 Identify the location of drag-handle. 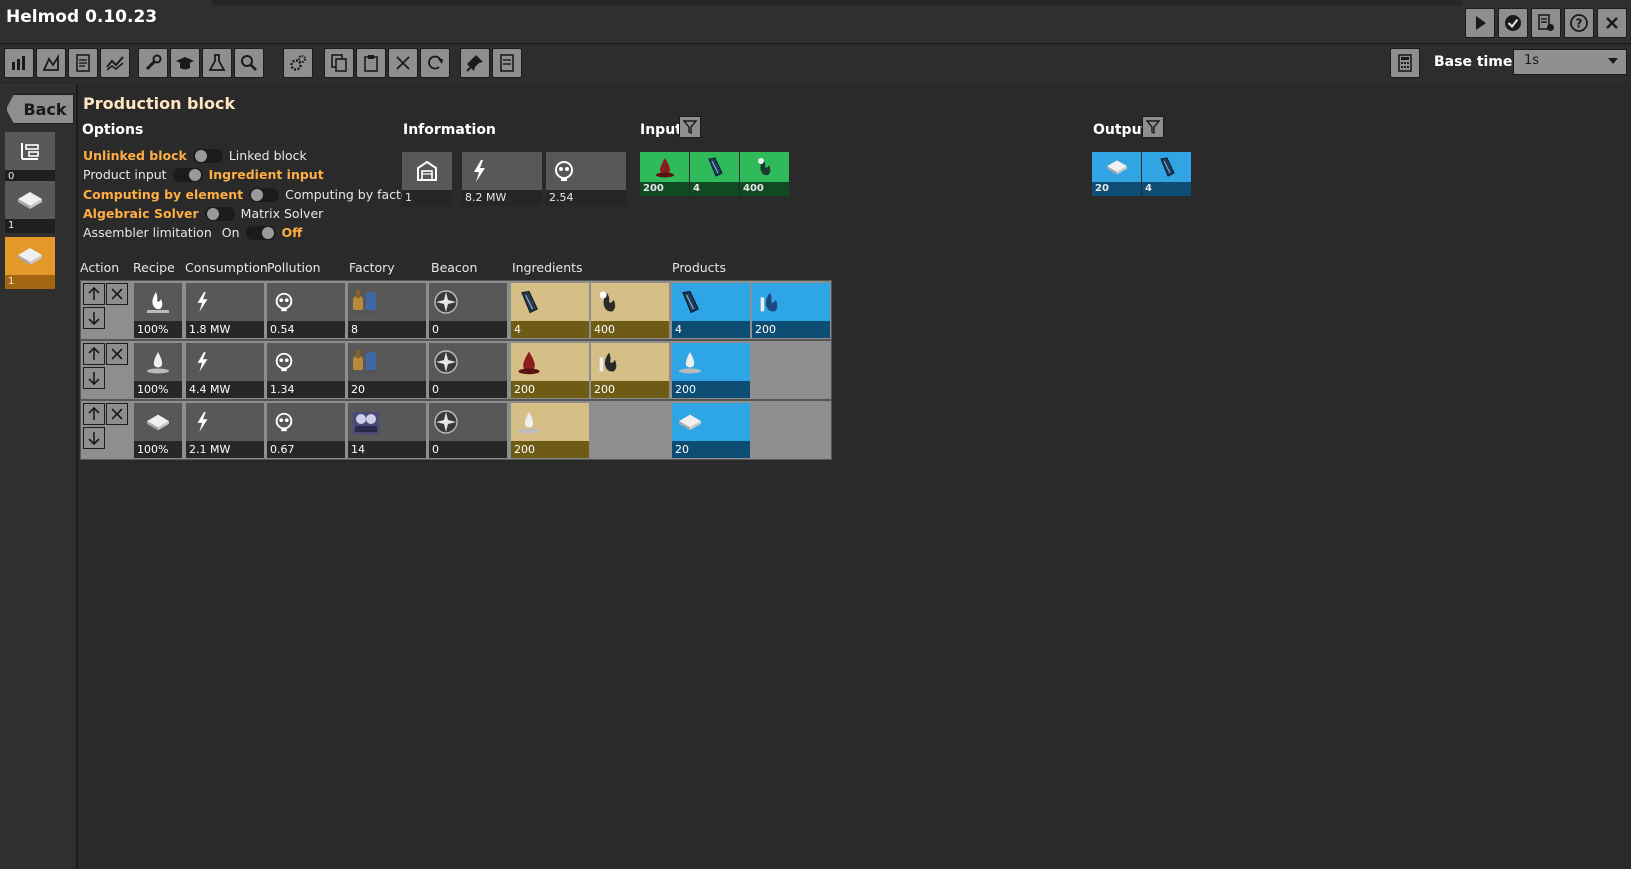
(837, 3).